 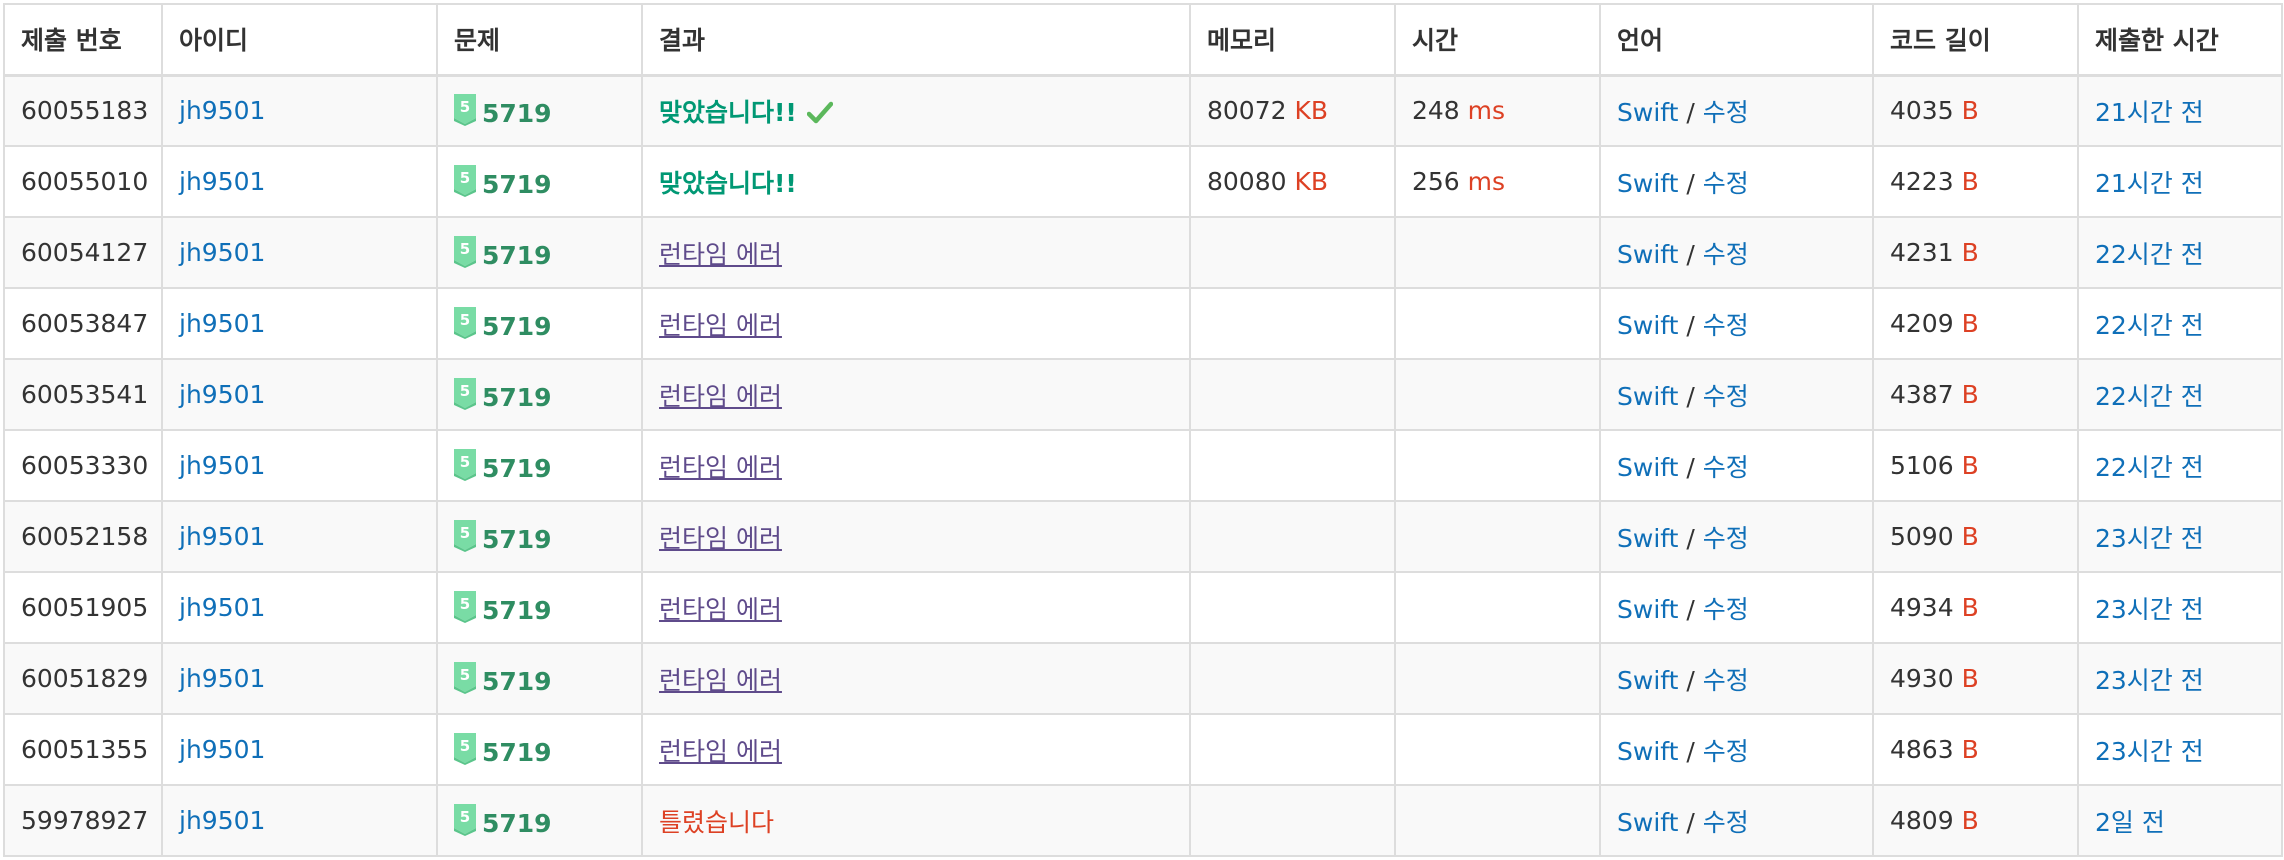 I want to click on code-length-value: 5090, so click(x=1922, y=536).